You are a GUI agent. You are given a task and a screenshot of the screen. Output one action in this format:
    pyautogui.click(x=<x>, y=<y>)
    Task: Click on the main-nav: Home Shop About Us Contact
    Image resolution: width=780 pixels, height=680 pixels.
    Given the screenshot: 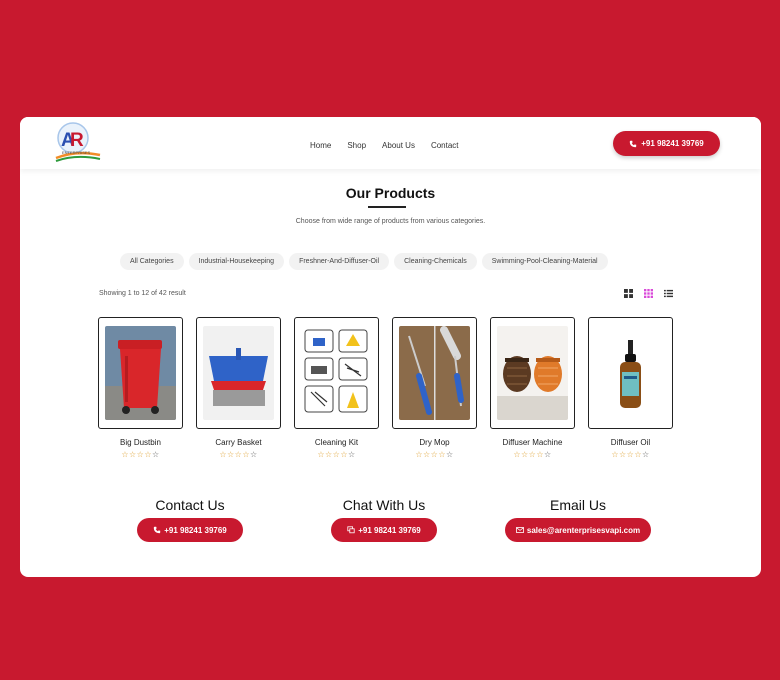 What is the action you would take?
    pyautogui.click(x=384, y=145)
    